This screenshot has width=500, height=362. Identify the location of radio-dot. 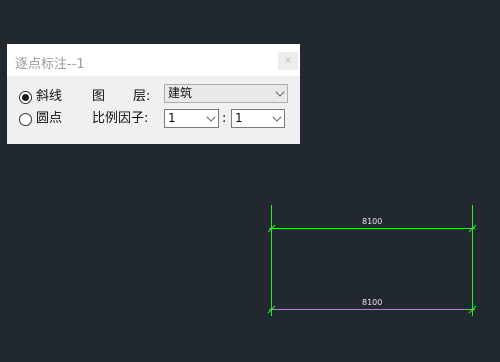
(25, 119).